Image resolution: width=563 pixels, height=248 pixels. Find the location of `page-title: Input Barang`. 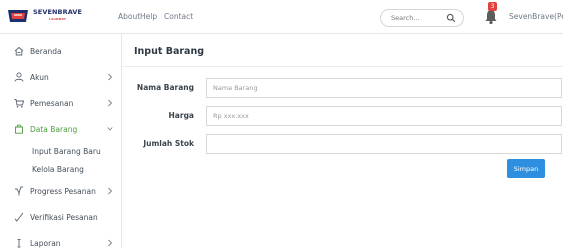

page-title: Input Barang is located at coordinates (169, 51).